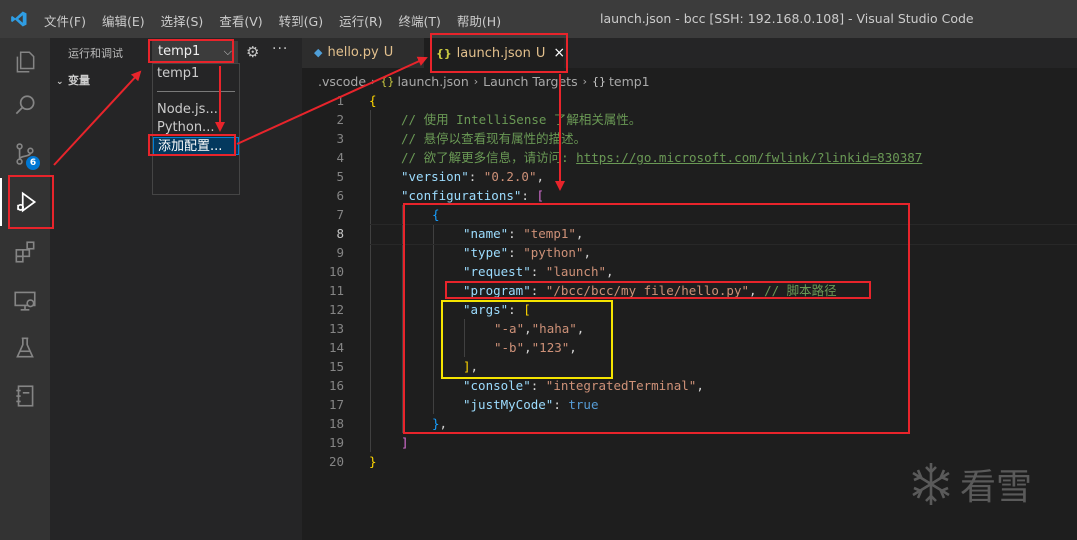 Image resolution: width=1077 pixels, height=540 pixels. Describe the element at coordinates (931, 484) in the screenshot. I see `snowflake-logo-icon` at that location.